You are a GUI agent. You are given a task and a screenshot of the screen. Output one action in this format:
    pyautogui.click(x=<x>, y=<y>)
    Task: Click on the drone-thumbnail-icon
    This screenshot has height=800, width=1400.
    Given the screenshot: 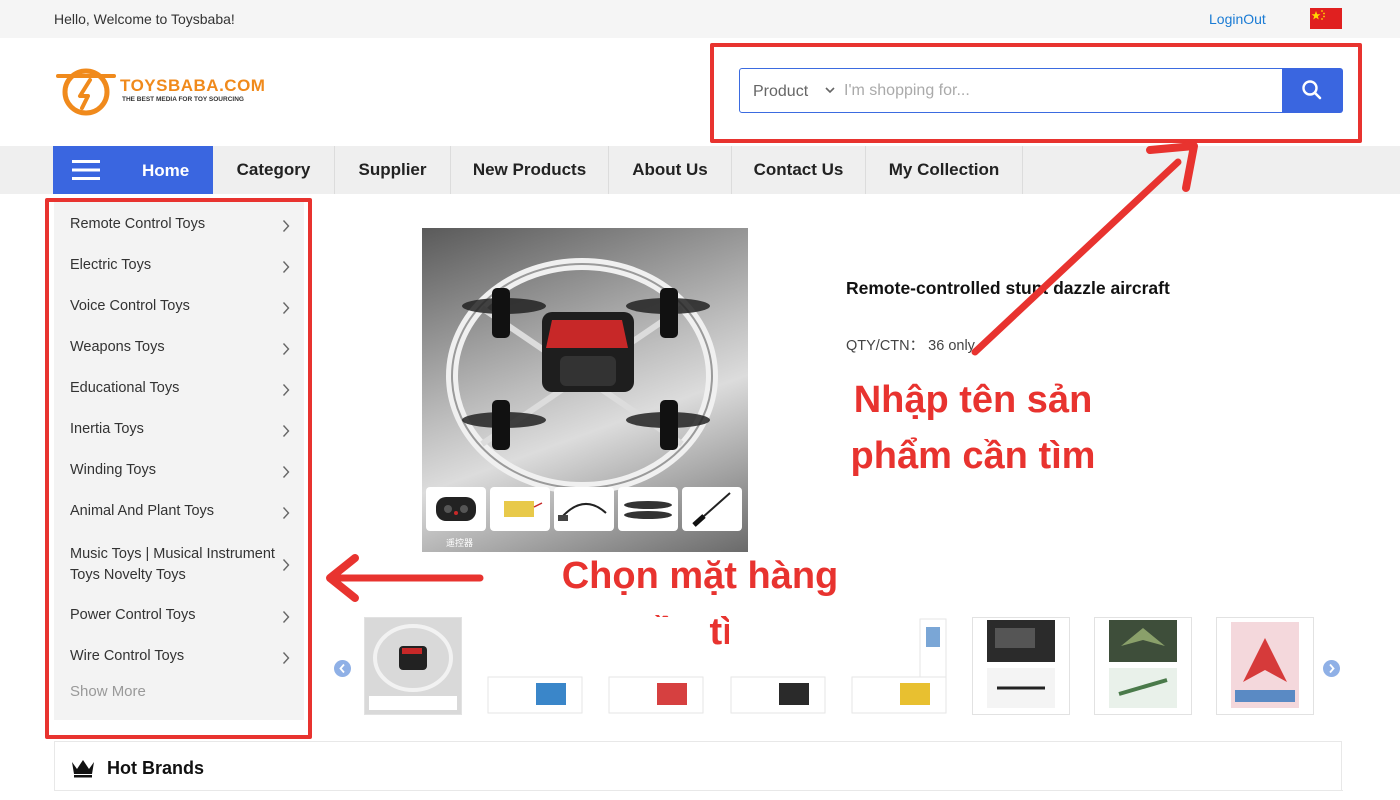 What is the action you would take?
    pyautogui.click(x=413, y=667)
    